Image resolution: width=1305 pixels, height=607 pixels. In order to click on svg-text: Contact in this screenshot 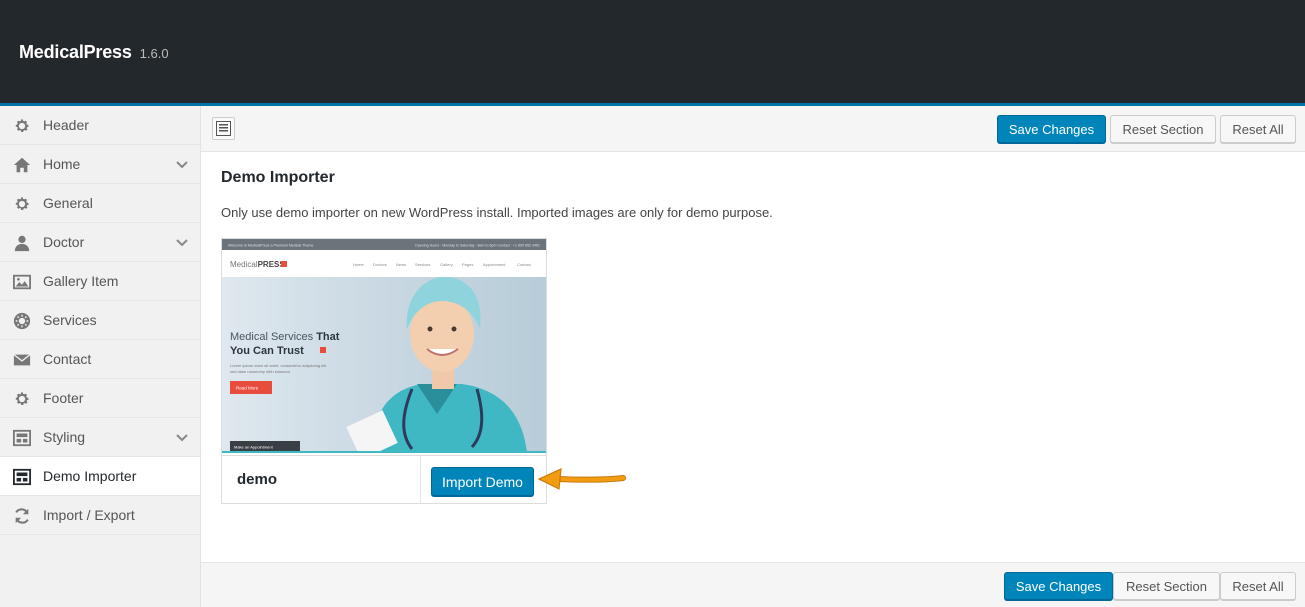, I will do `click(524, 264)`.